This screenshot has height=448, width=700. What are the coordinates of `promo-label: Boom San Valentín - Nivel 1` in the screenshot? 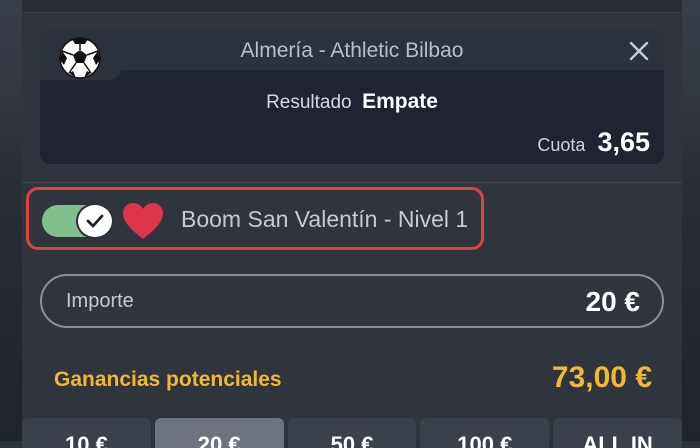 It's located at (325, 219).